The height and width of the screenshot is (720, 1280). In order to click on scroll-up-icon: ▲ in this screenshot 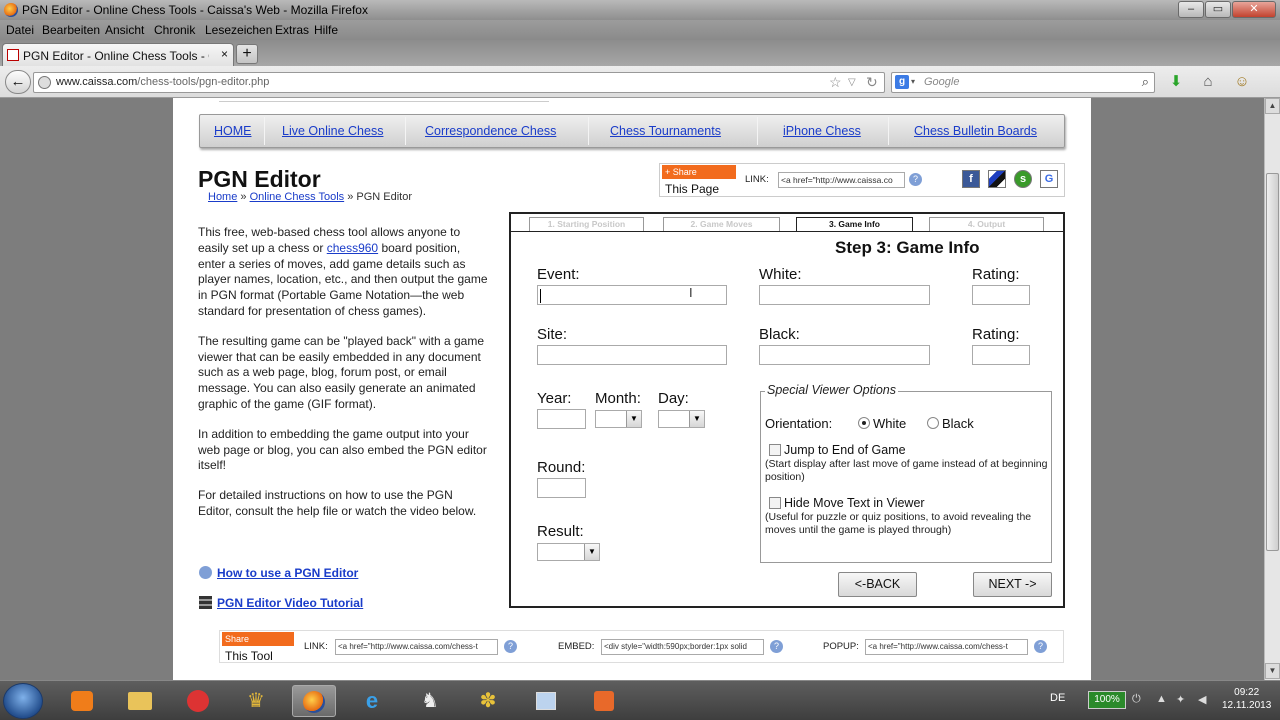, I will do `click(1272, 106)`.